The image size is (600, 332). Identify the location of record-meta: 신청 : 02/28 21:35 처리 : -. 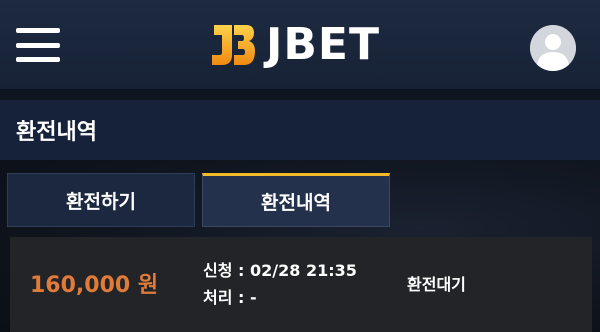
(280, 284).